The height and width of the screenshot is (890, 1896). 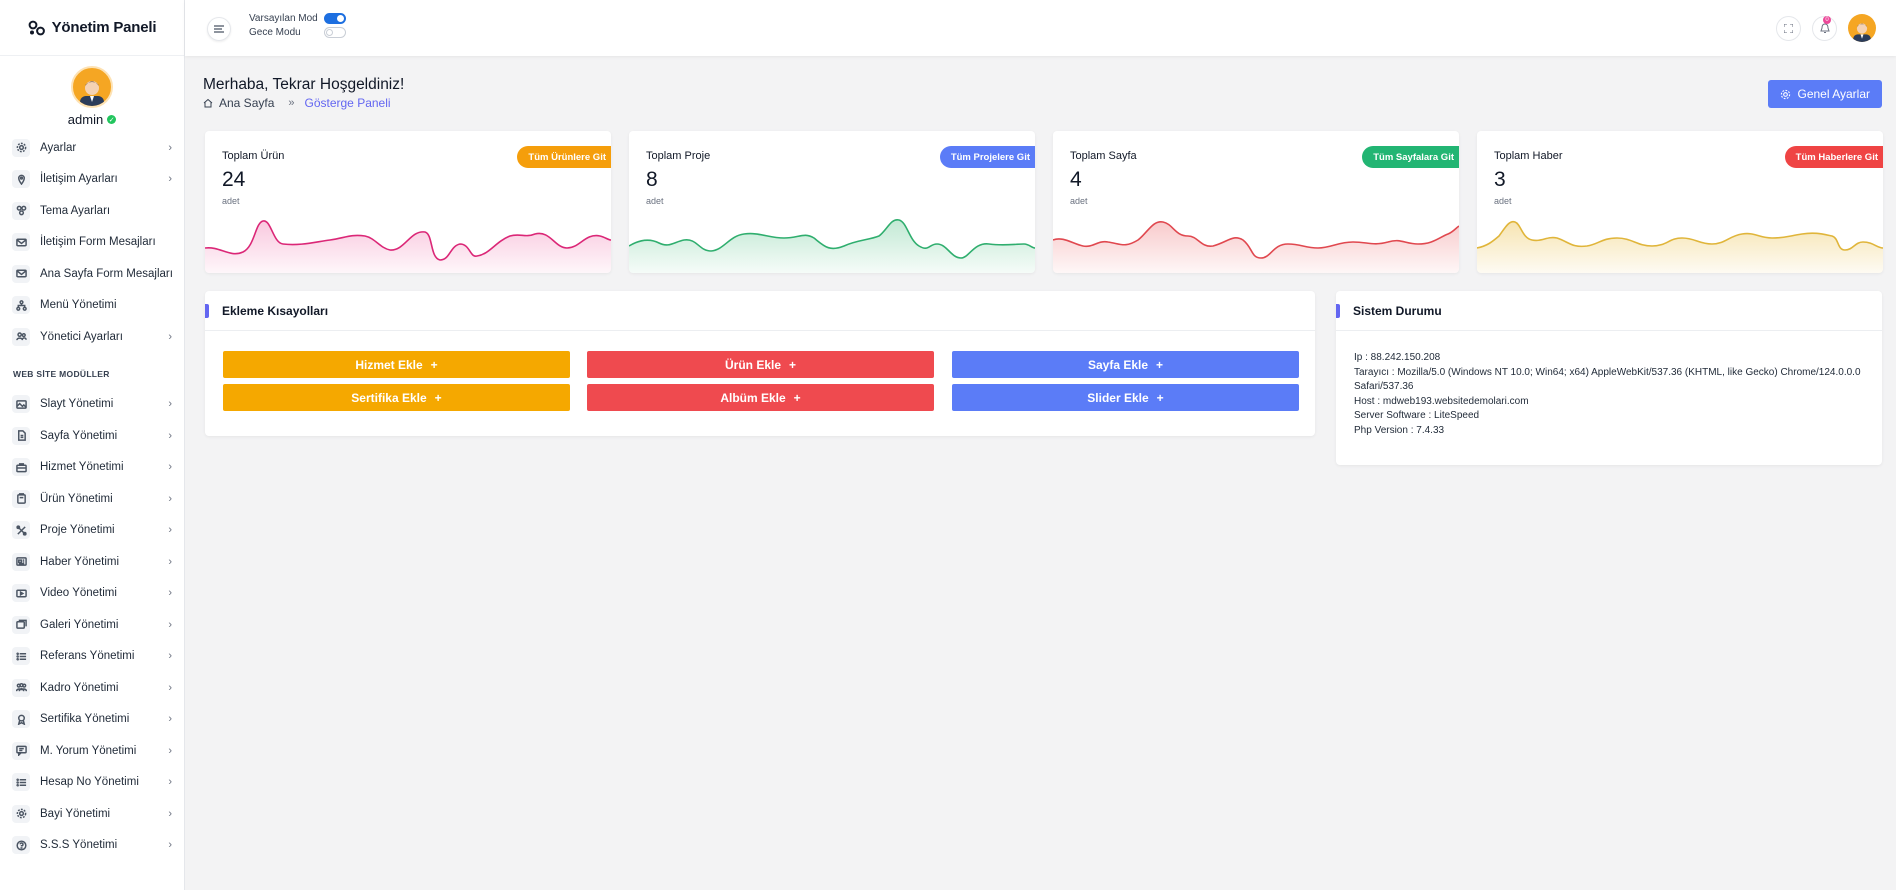 I want to click on sidebar-item-s-s-s-yo-netimi: S.S.S Yönetimi ›, so click(x=92, y=846).